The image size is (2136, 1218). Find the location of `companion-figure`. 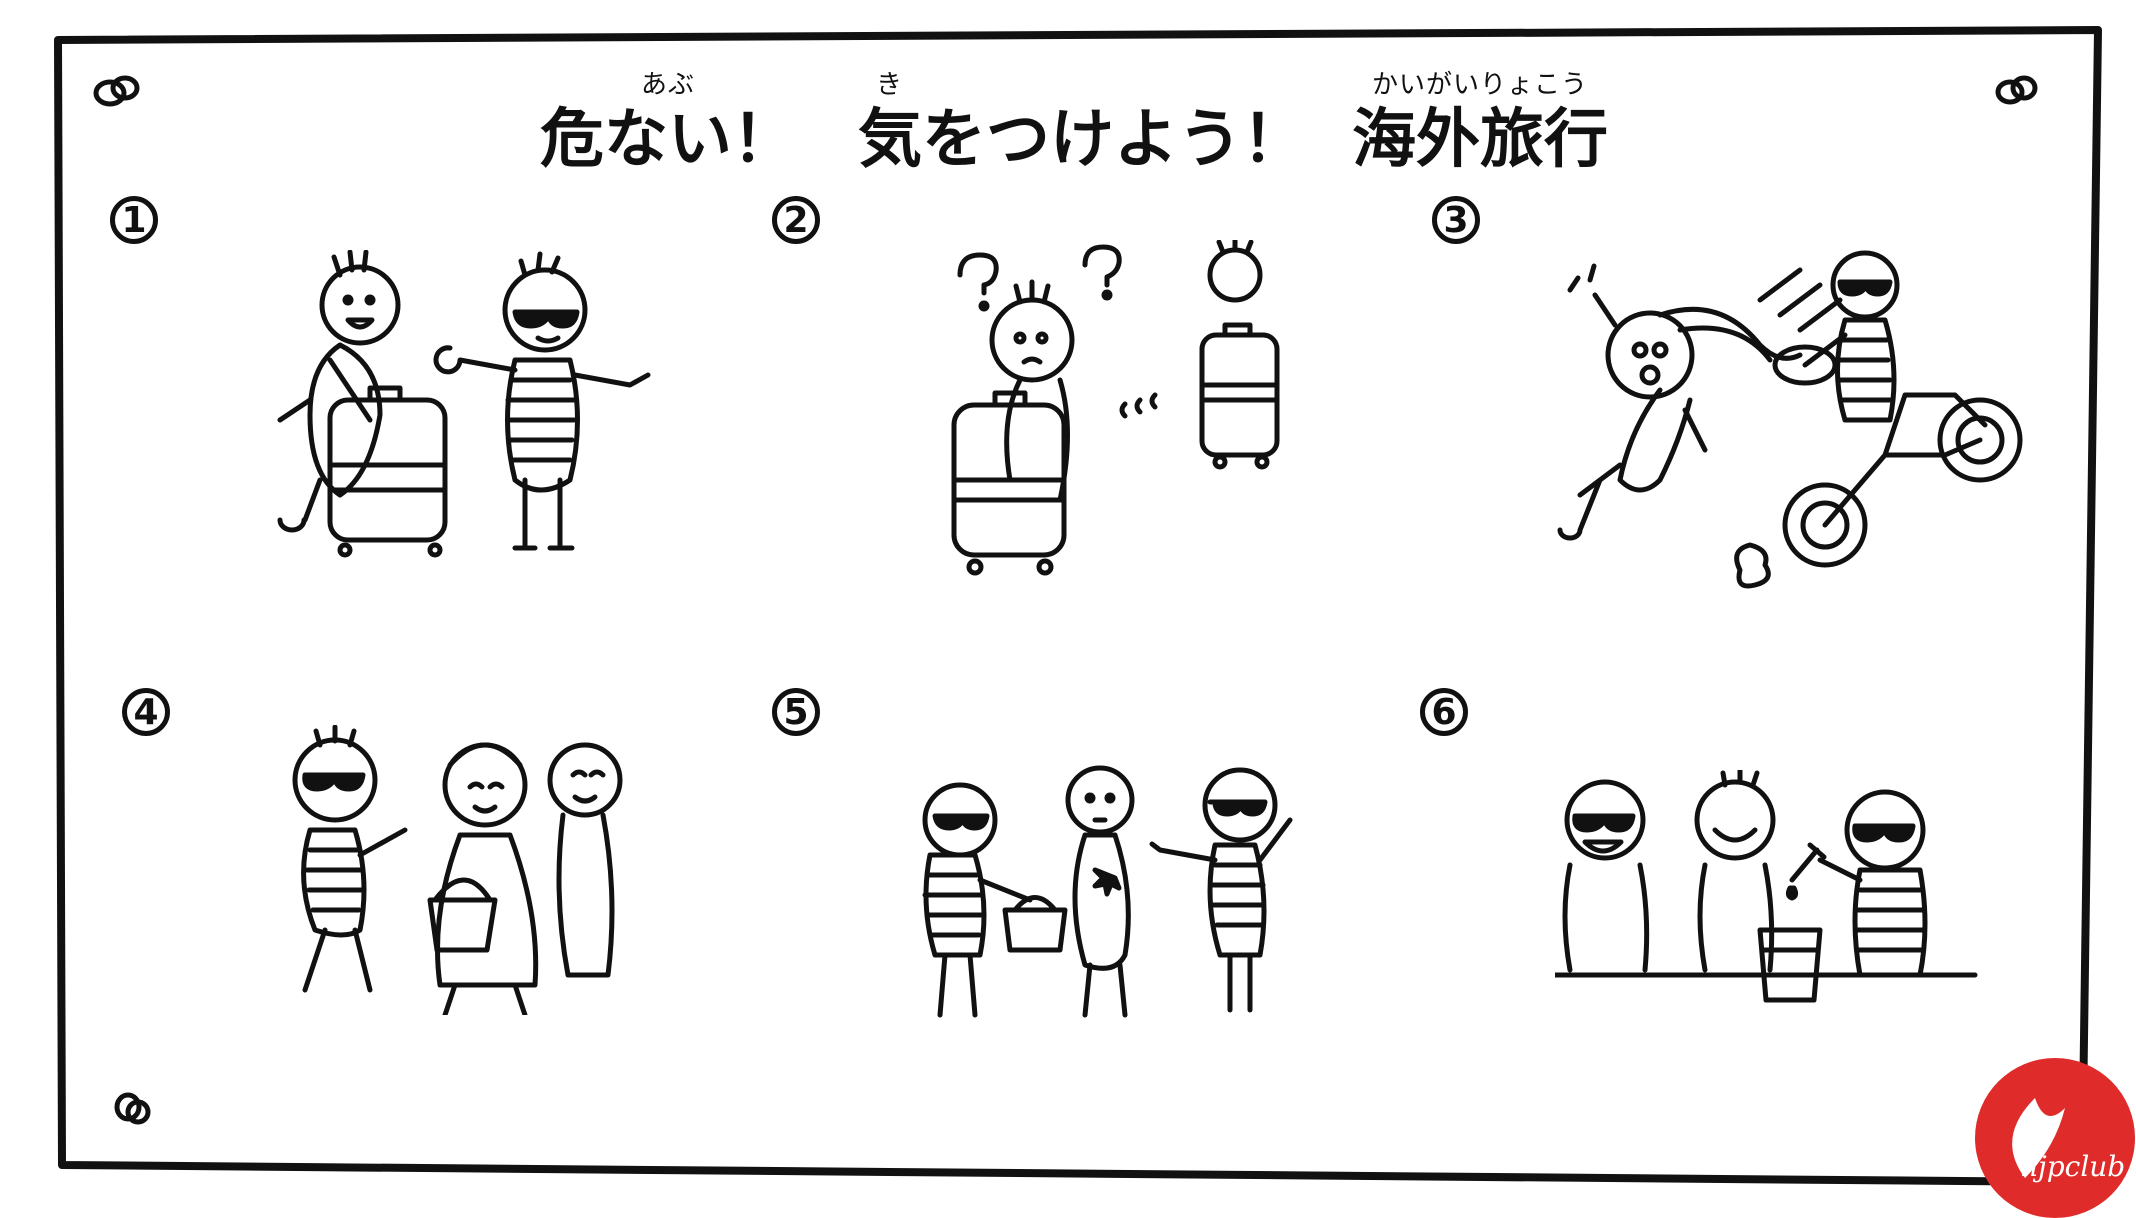

companion-figure is located at coordinates (585, 860).